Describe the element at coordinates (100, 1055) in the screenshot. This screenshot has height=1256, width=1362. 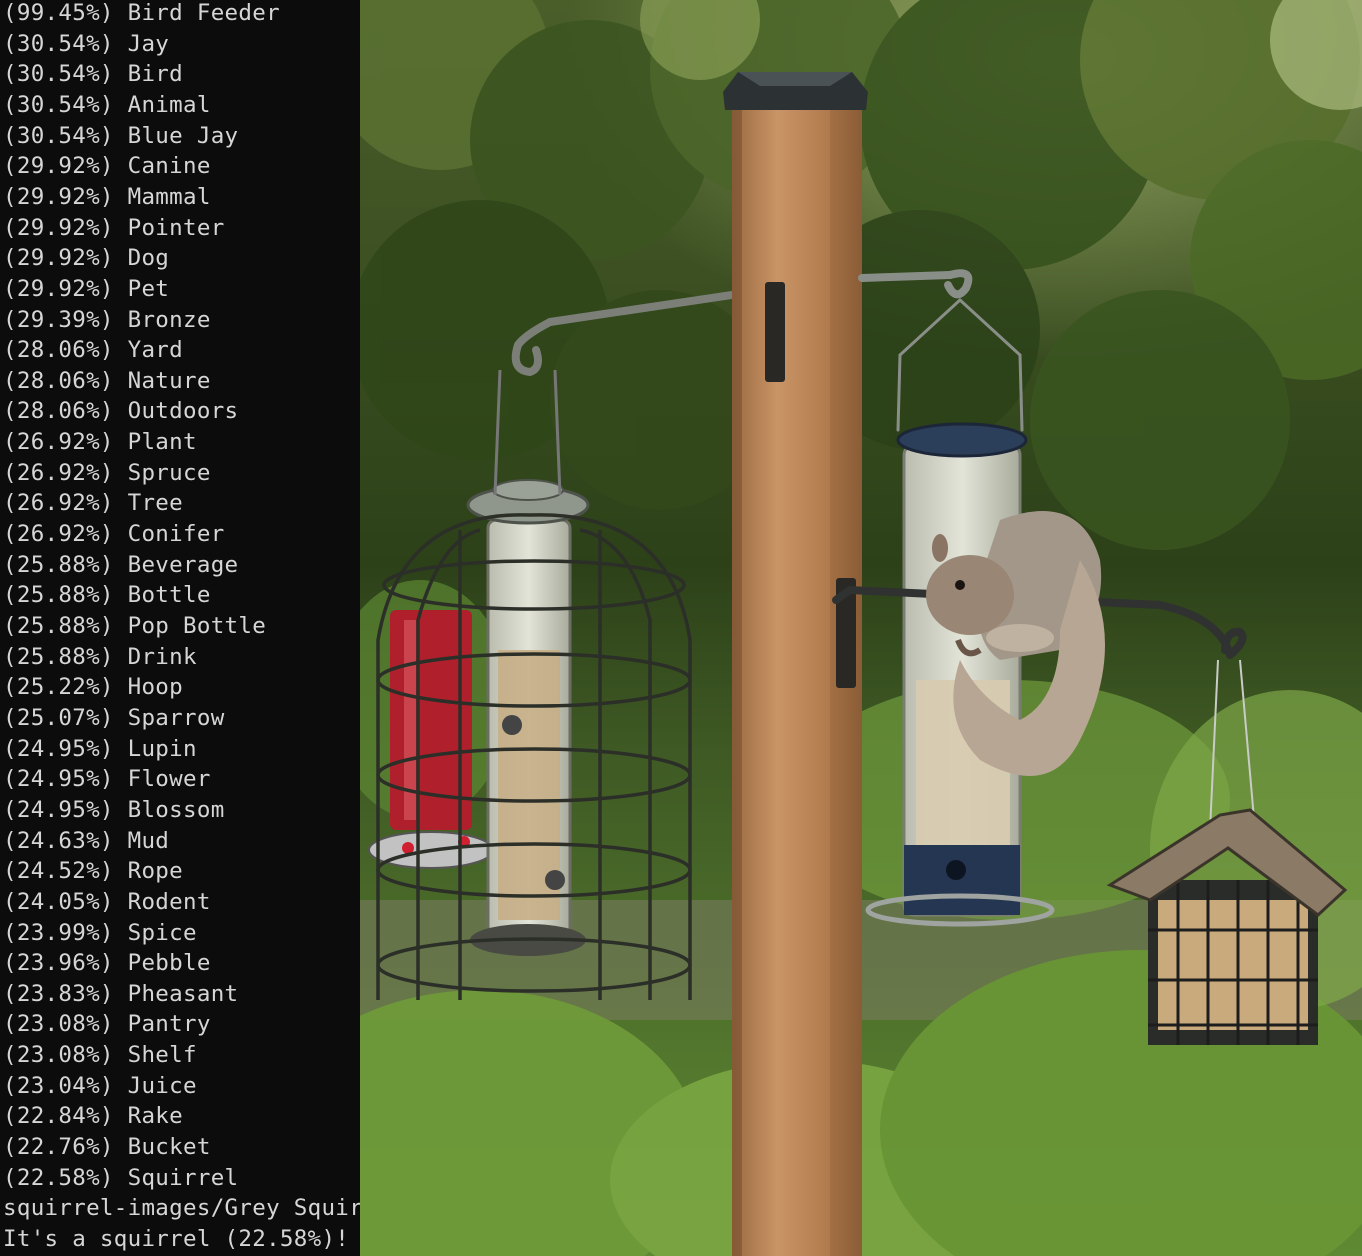
I see `terminal-line: (23.08%) Shelf` at that location.